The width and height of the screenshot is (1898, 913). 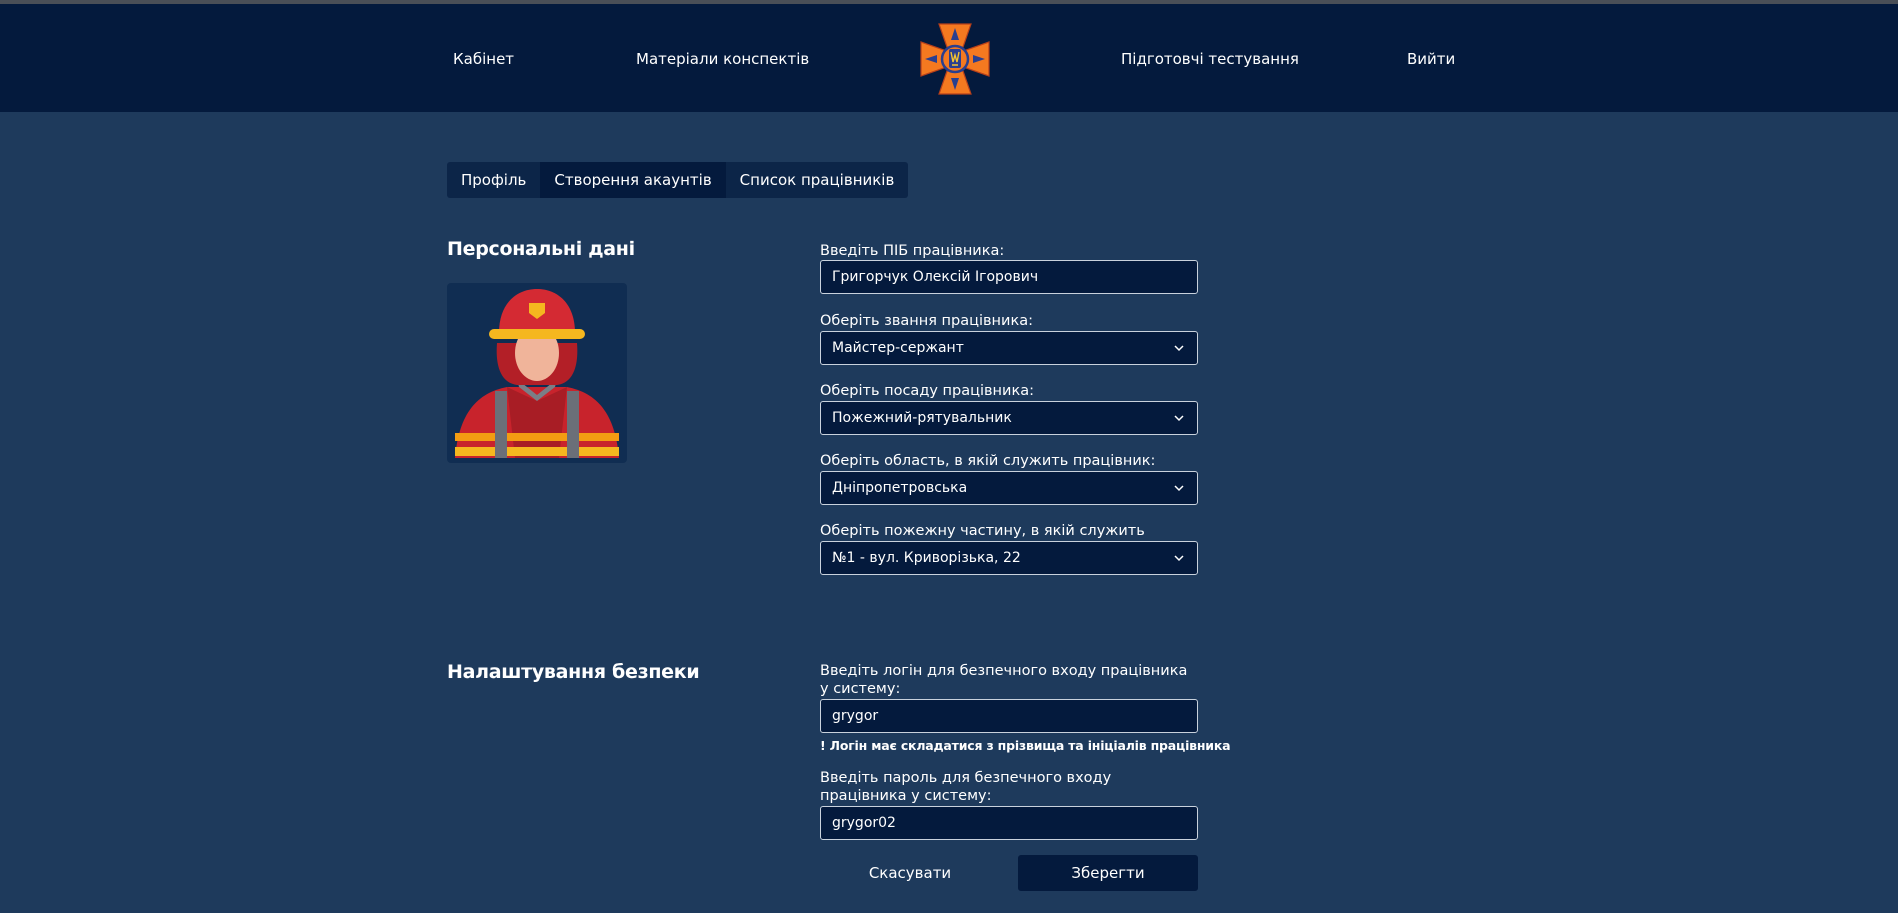 I want to click on rank-field-label: Оберіть звання працівника:, so click(x=926, y=321).